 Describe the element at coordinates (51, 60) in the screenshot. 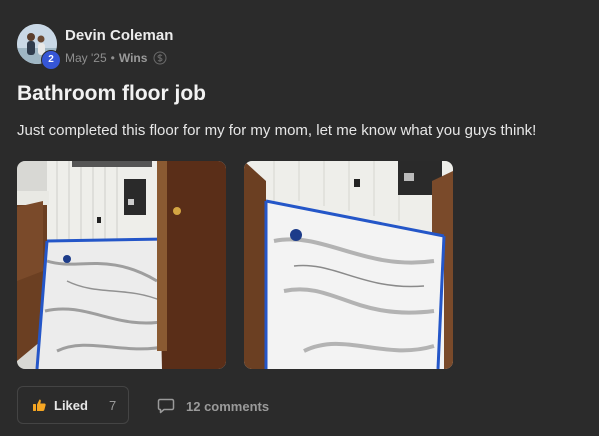

I see `level-badge: 2` at that location.